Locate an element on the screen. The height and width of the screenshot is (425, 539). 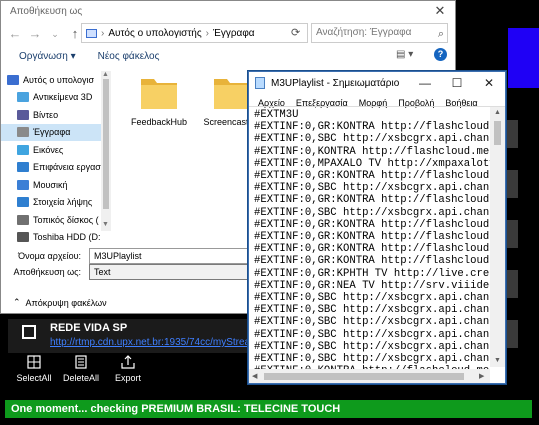
nav-item: Μουσική is located at coordinates (53, 185).